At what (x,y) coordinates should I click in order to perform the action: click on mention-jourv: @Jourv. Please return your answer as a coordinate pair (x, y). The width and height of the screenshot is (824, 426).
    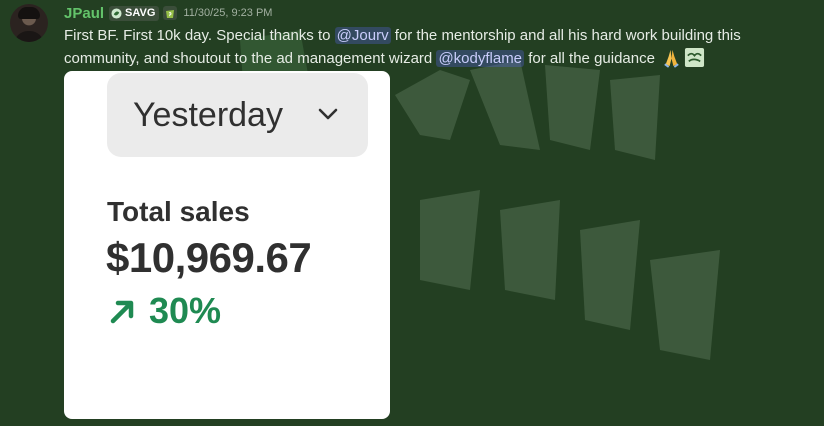
    Looking at the image, I should click on (362, 35).